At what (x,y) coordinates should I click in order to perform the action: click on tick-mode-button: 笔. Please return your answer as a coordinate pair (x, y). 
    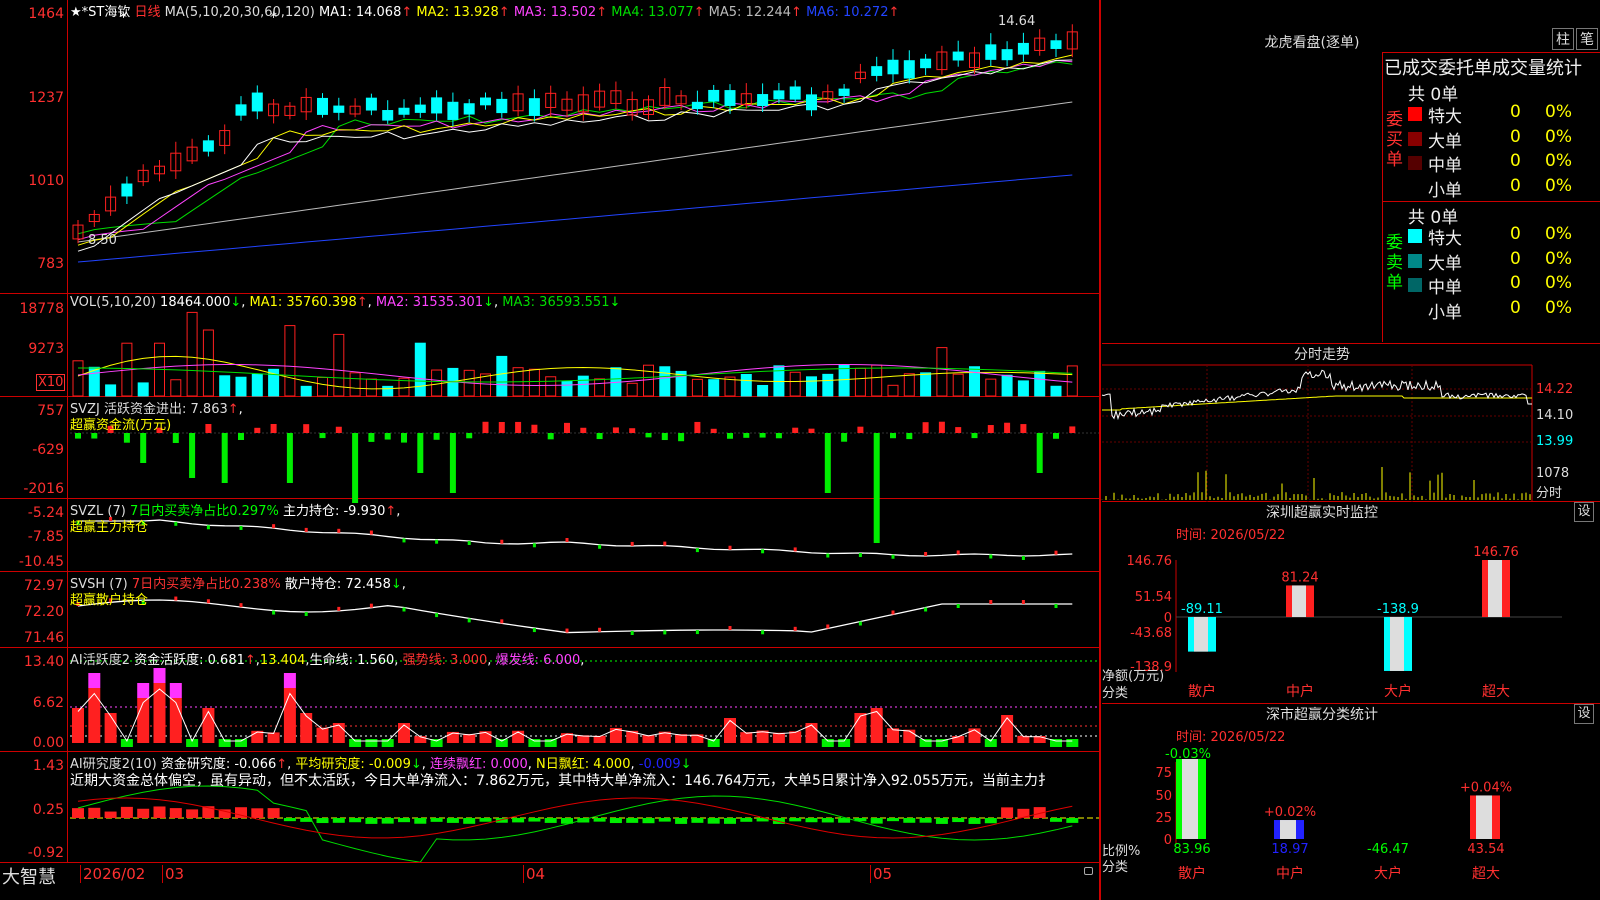
    Looking at the image, I should click on (1587, 39).